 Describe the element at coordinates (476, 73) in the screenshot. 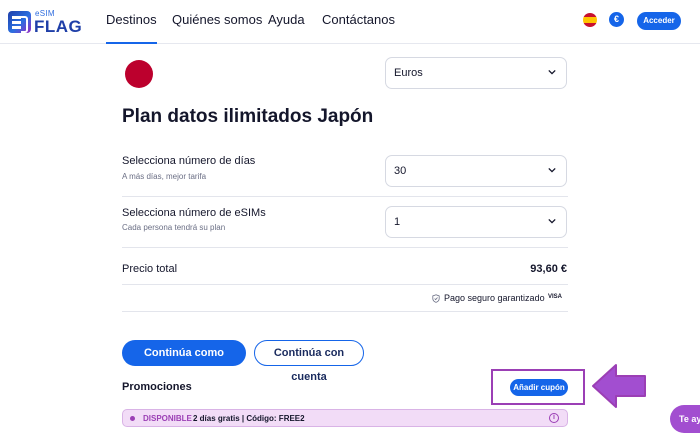

I see `currency-select: Euros` at that location.